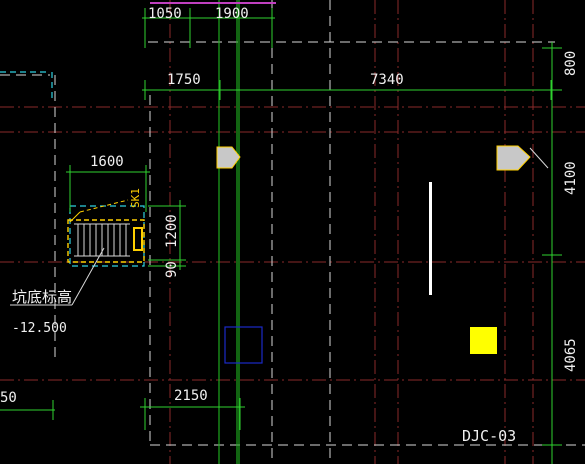  What do you see at coordinates (430, 238) in the screenshot?
I see `wall-segment` at bounding box center [430, 238].